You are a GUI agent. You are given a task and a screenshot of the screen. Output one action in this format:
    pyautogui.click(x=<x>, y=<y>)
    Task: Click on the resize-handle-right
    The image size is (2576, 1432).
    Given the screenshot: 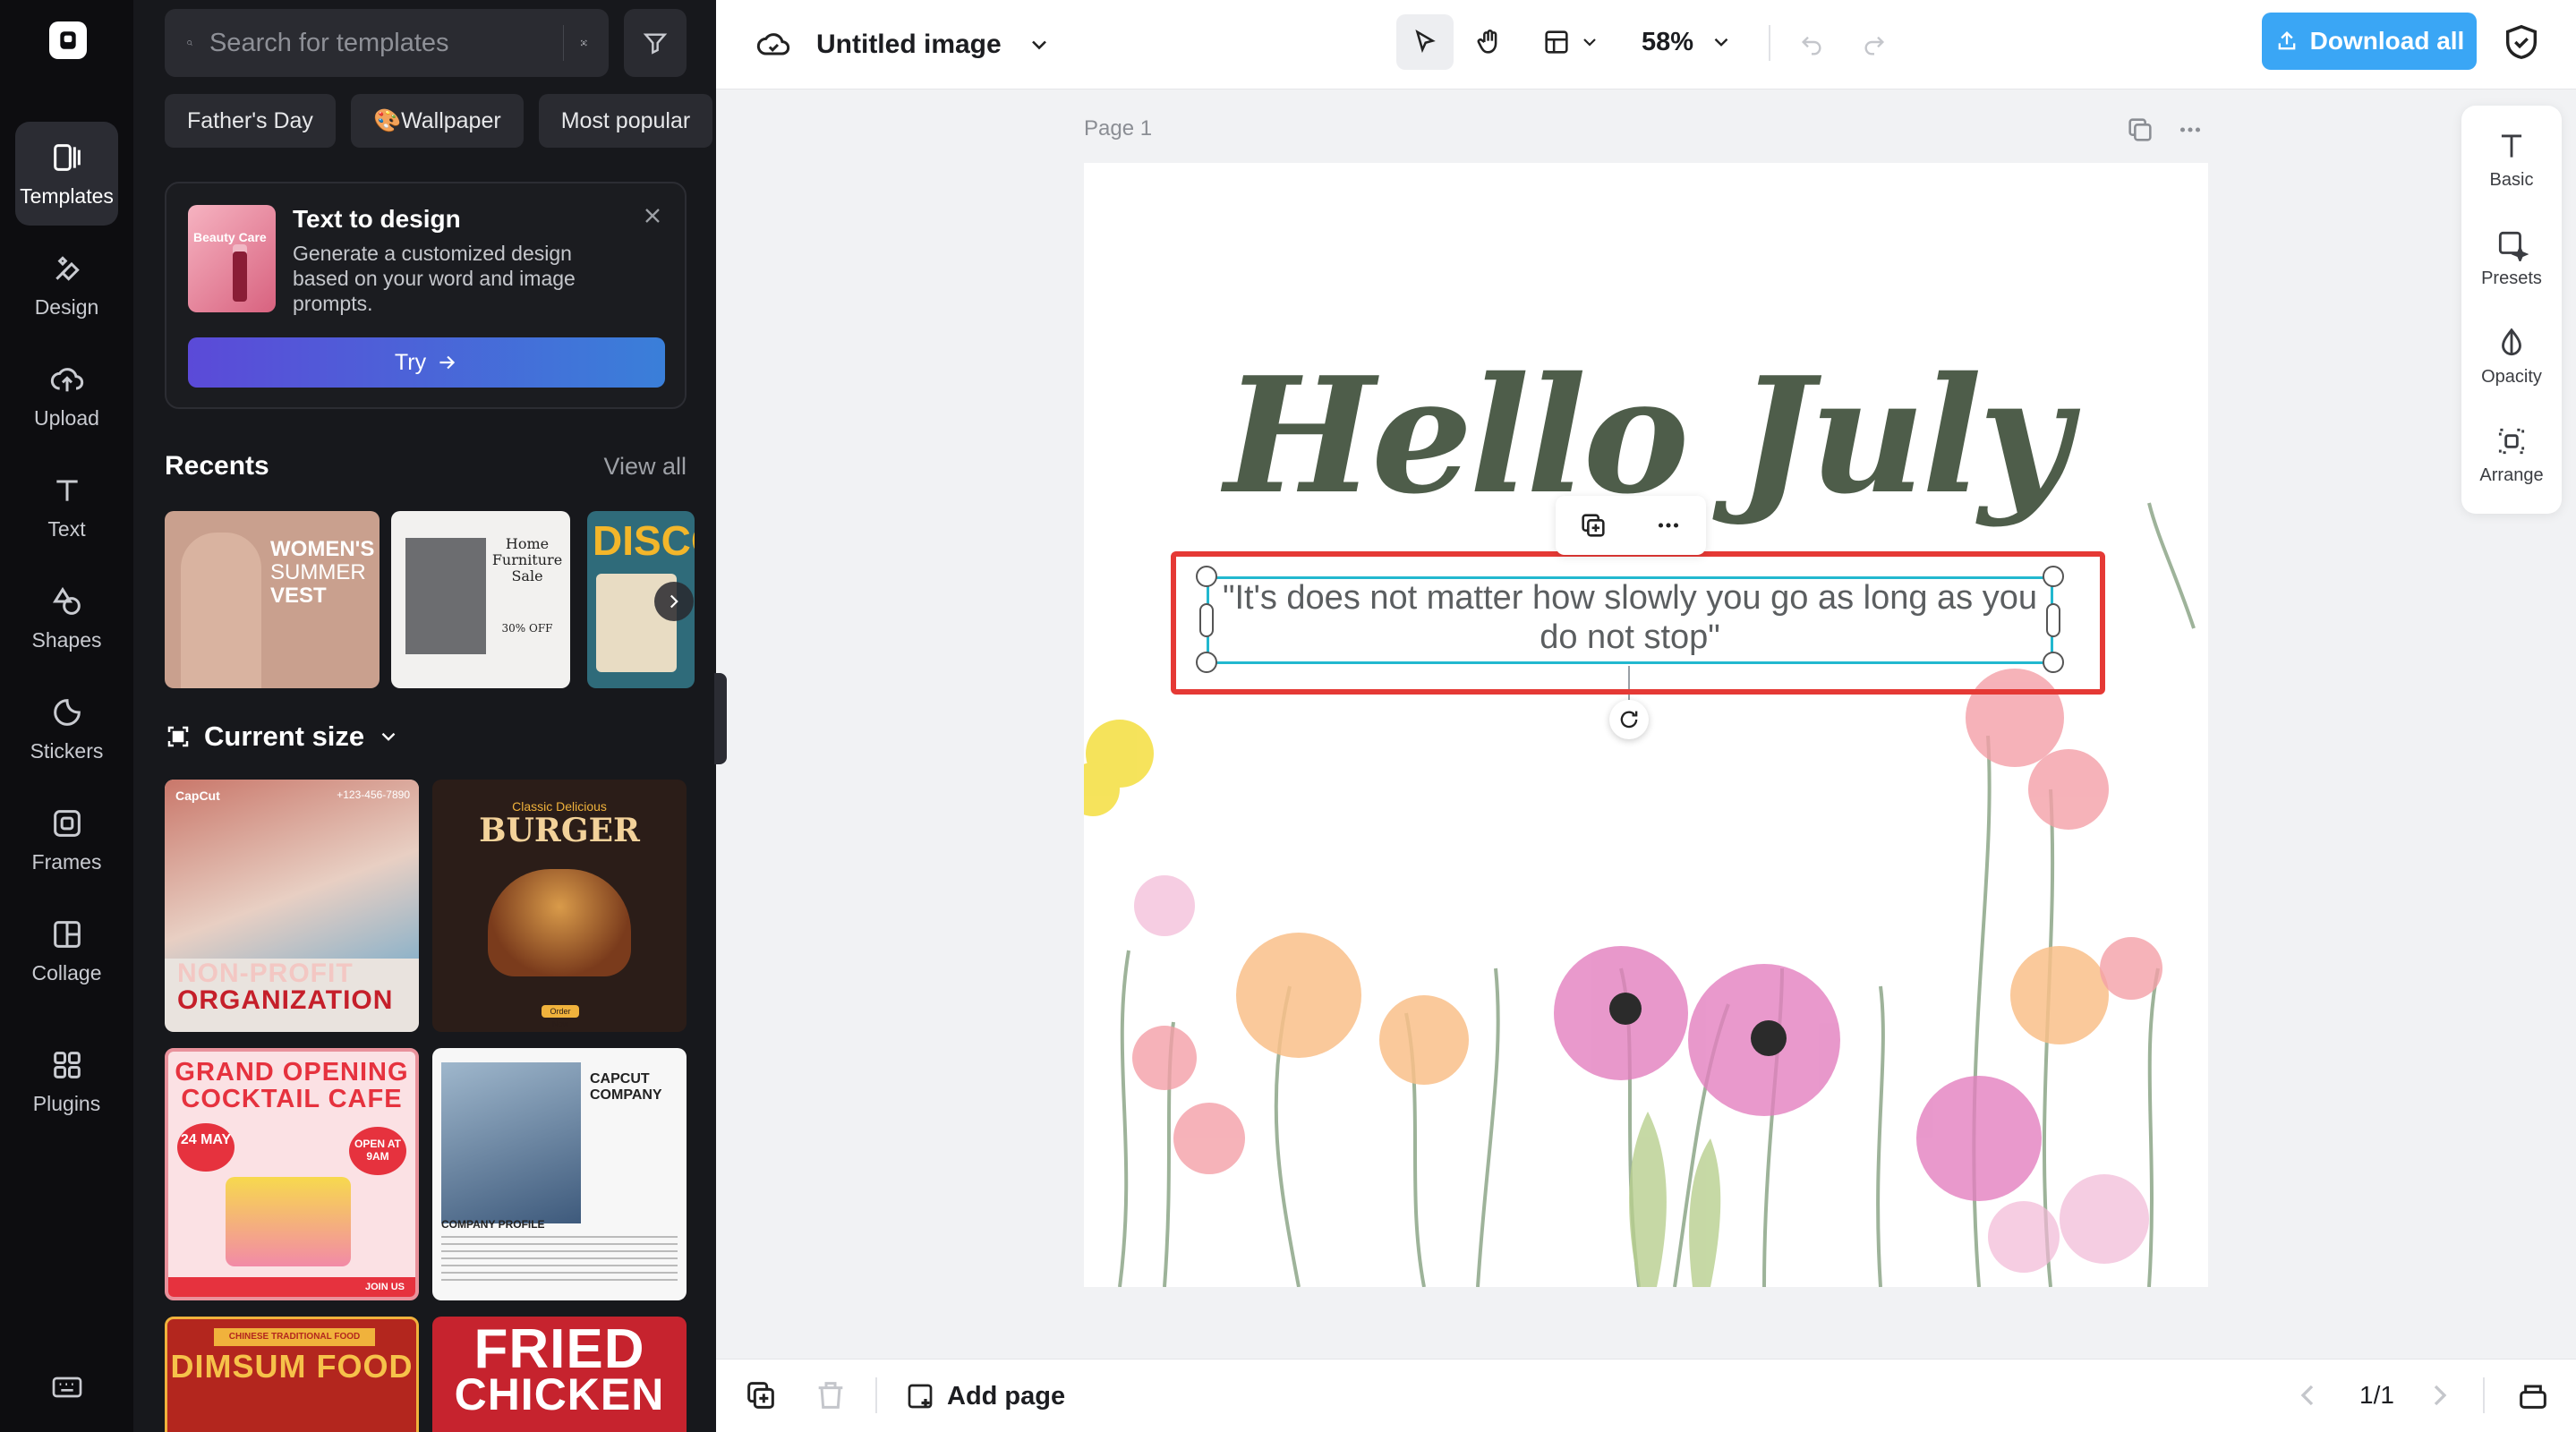 What is the action you would take?
    pyautogui.click(x=2053, y=620)
    